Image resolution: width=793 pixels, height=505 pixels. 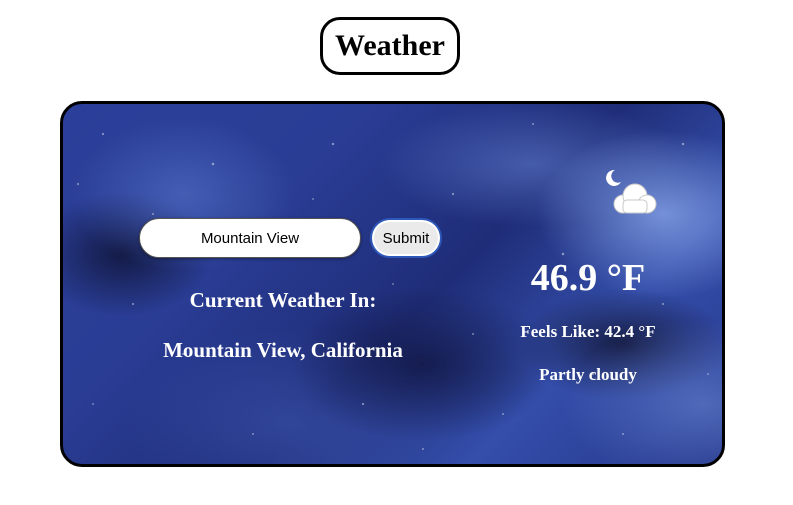 I want to click on location-name: Mountain View, California, so click(x=283, y=350).